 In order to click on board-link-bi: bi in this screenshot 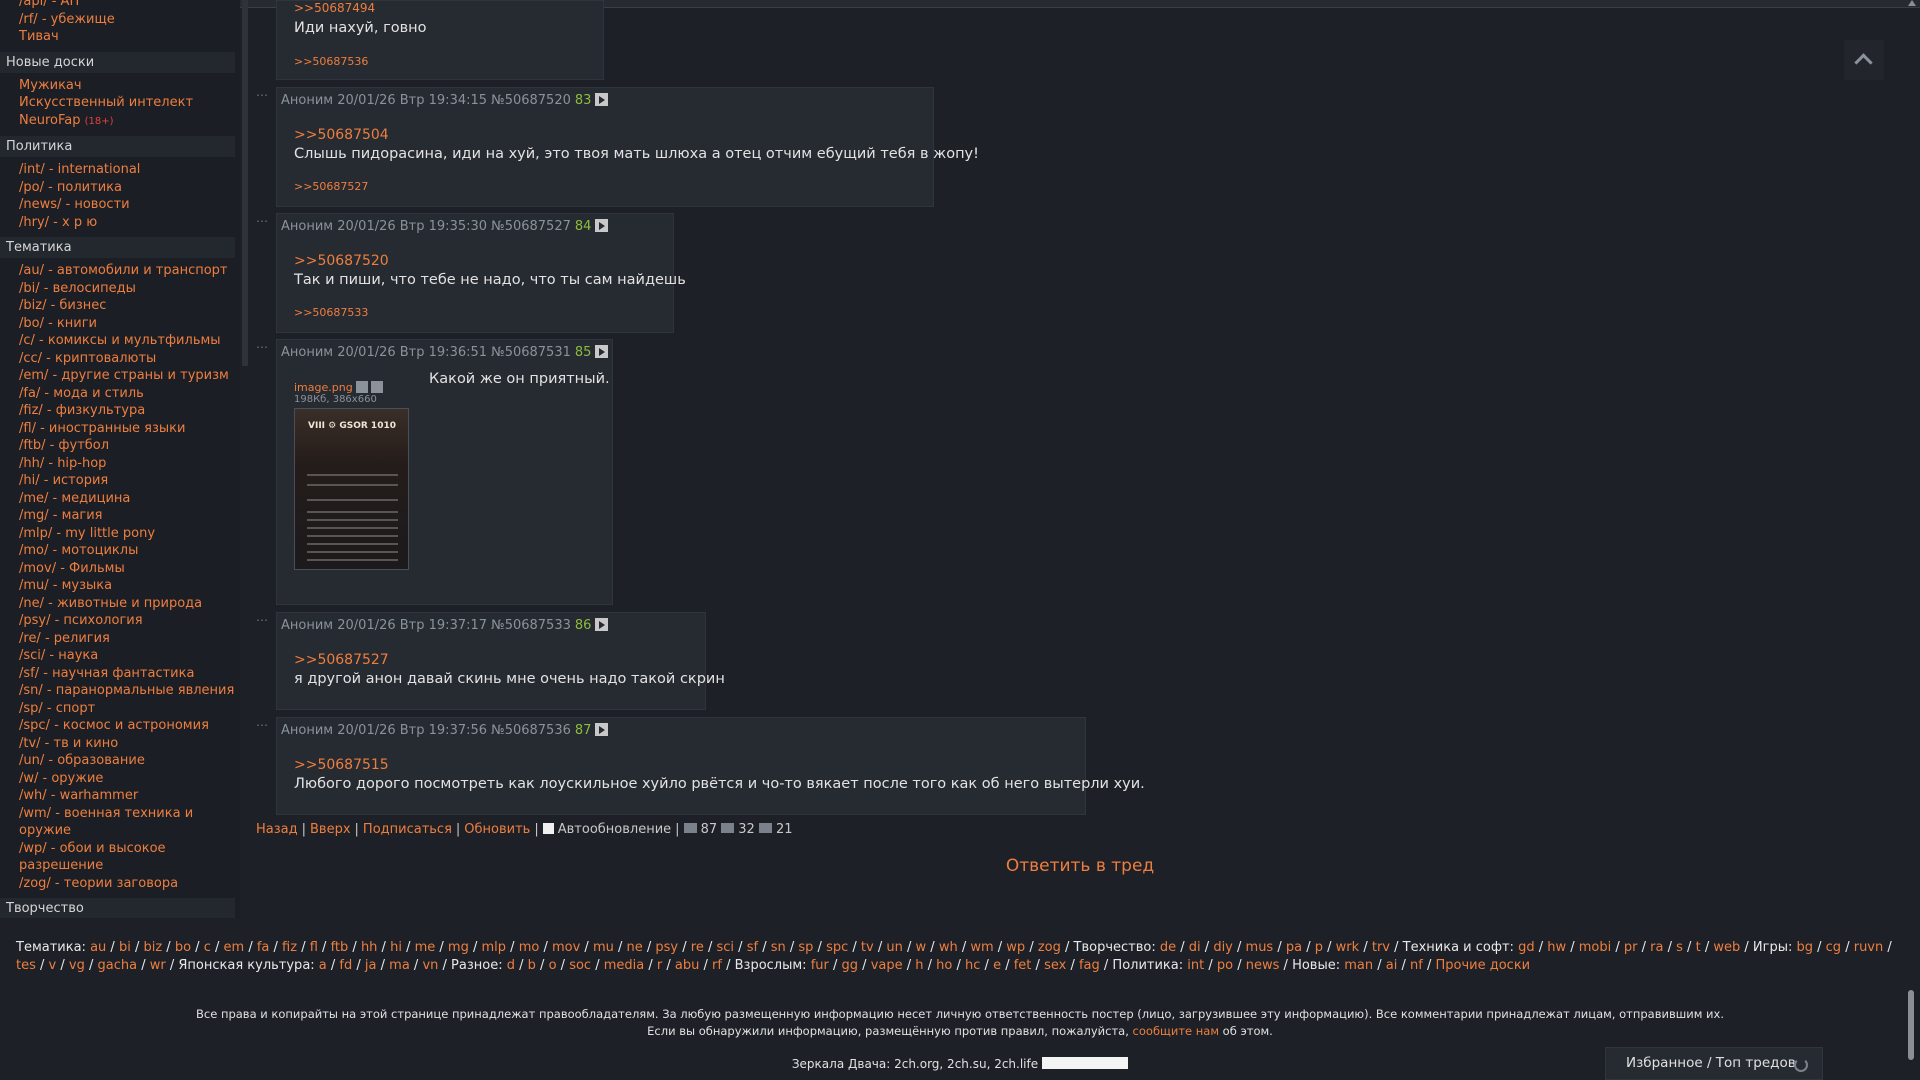, I will do `click(125, 947)`.